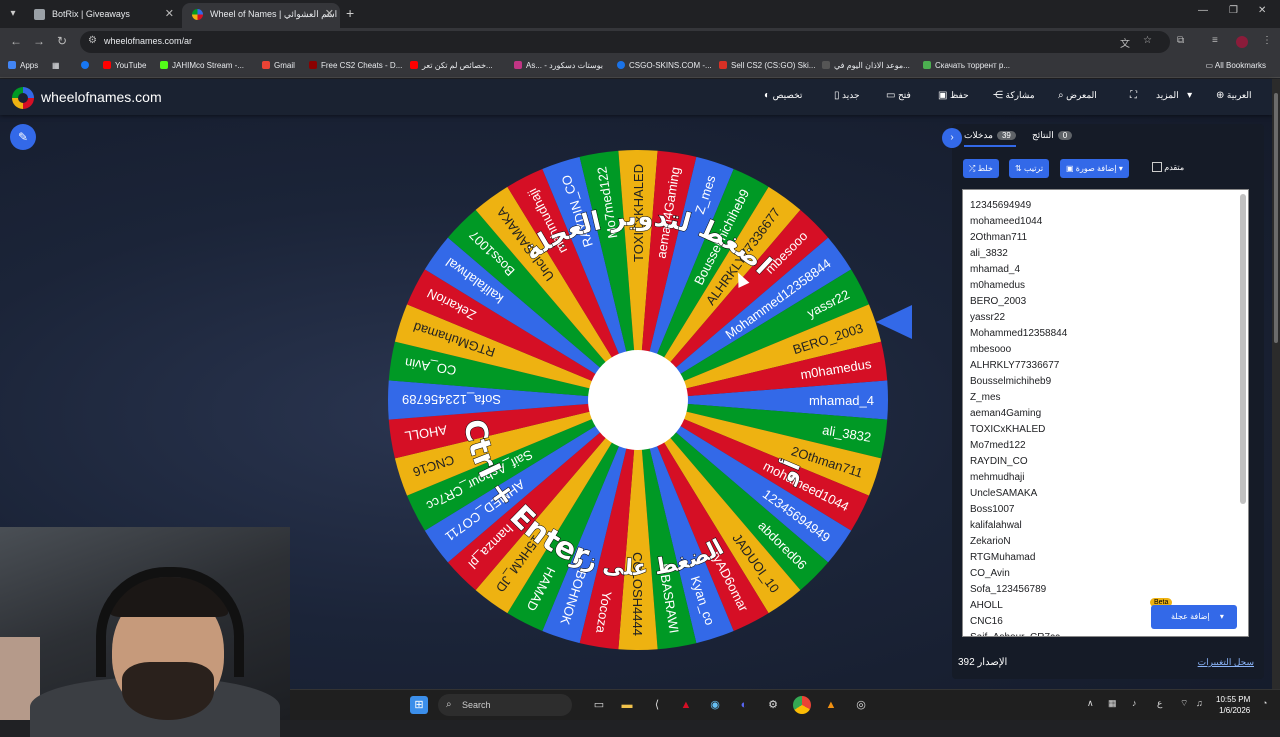 Image resolution: width=1280 pixels, height=737 pixels. What do you see at coordinates (1090, 703) in the screenshot?
I see `tray-overflow-icon: ∧` at bounding box center [1090, 703].